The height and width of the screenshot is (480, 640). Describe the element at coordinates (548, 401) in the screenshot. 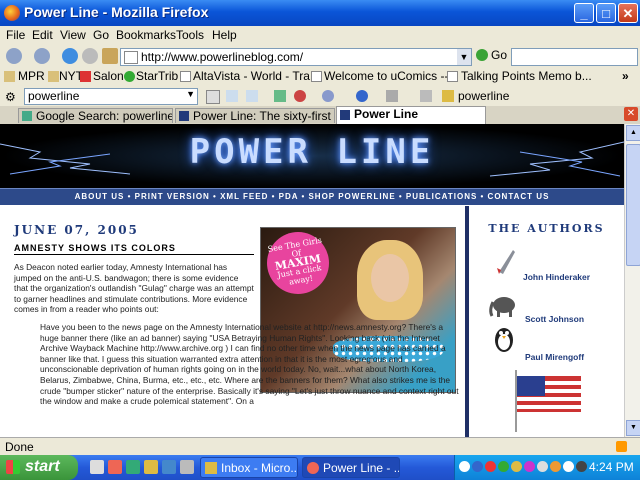

I see `american-flag-icon` at that location.